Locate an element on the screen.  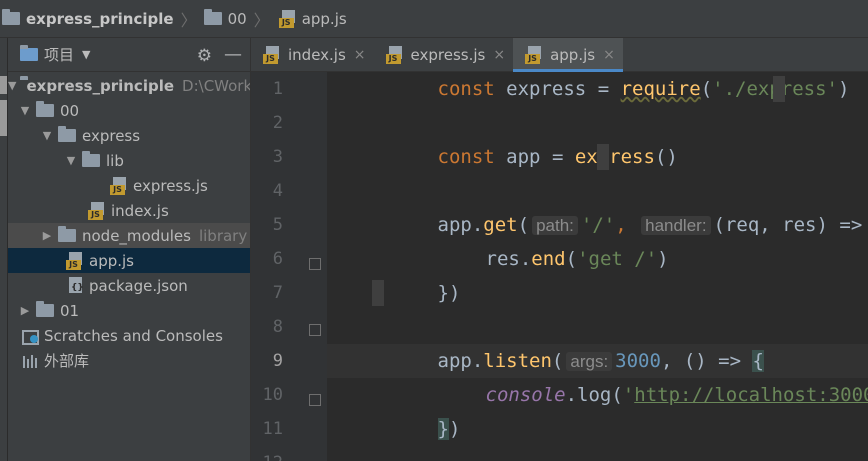
tool-window-strip is located at coordinates (4, 249).